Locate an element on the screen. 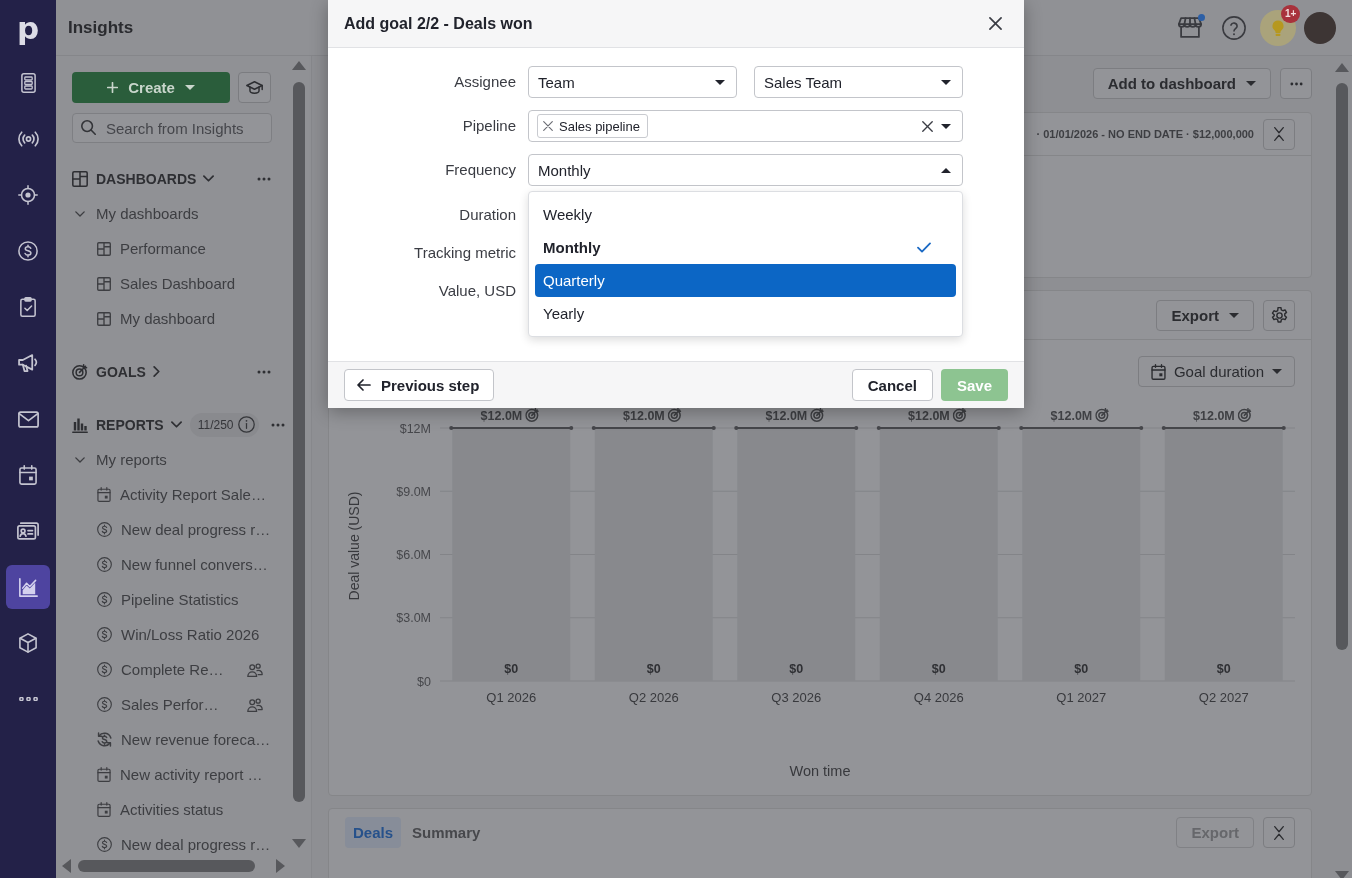 Image resolution: width=1352 pixels, height=878 pixels. select-field: Team is located at coordinates (632, 82).